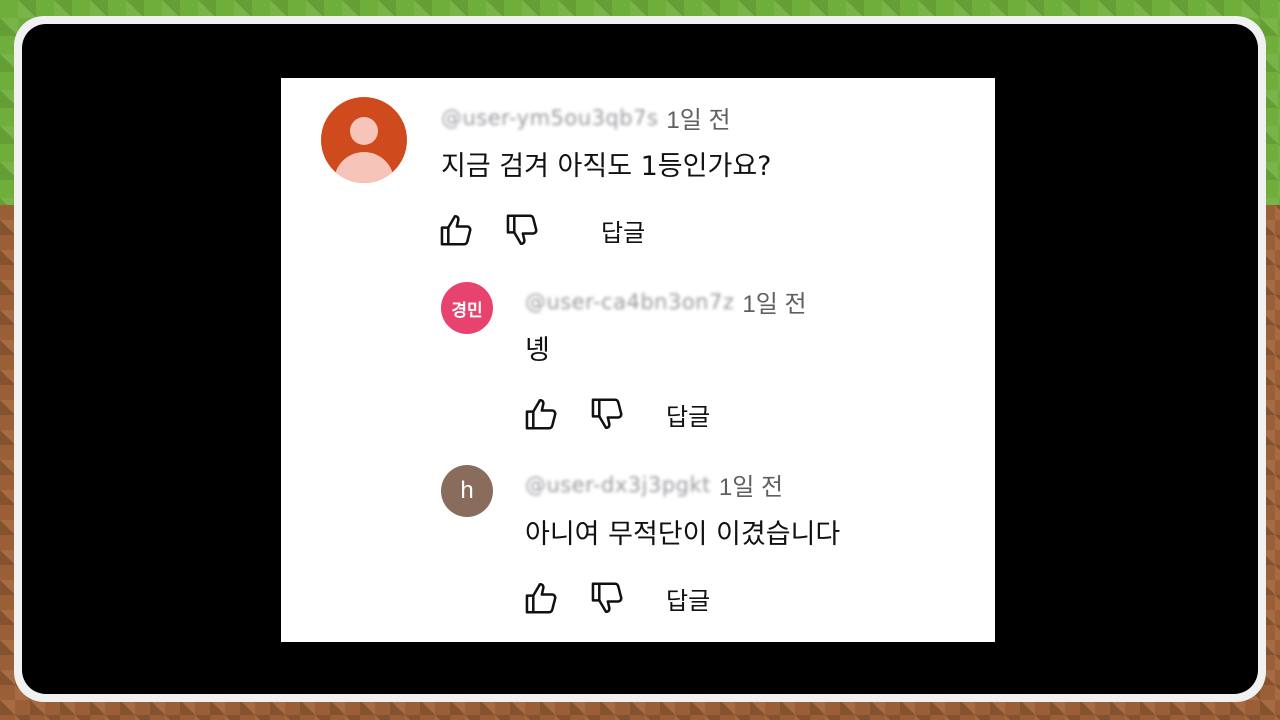 This screenshot has height=720, width=1280. What do you see at coordinates (618, 485) in the screenshot?
I see `comment-author: @user-dx3j3pgkt` at bounding box center [618, 485].